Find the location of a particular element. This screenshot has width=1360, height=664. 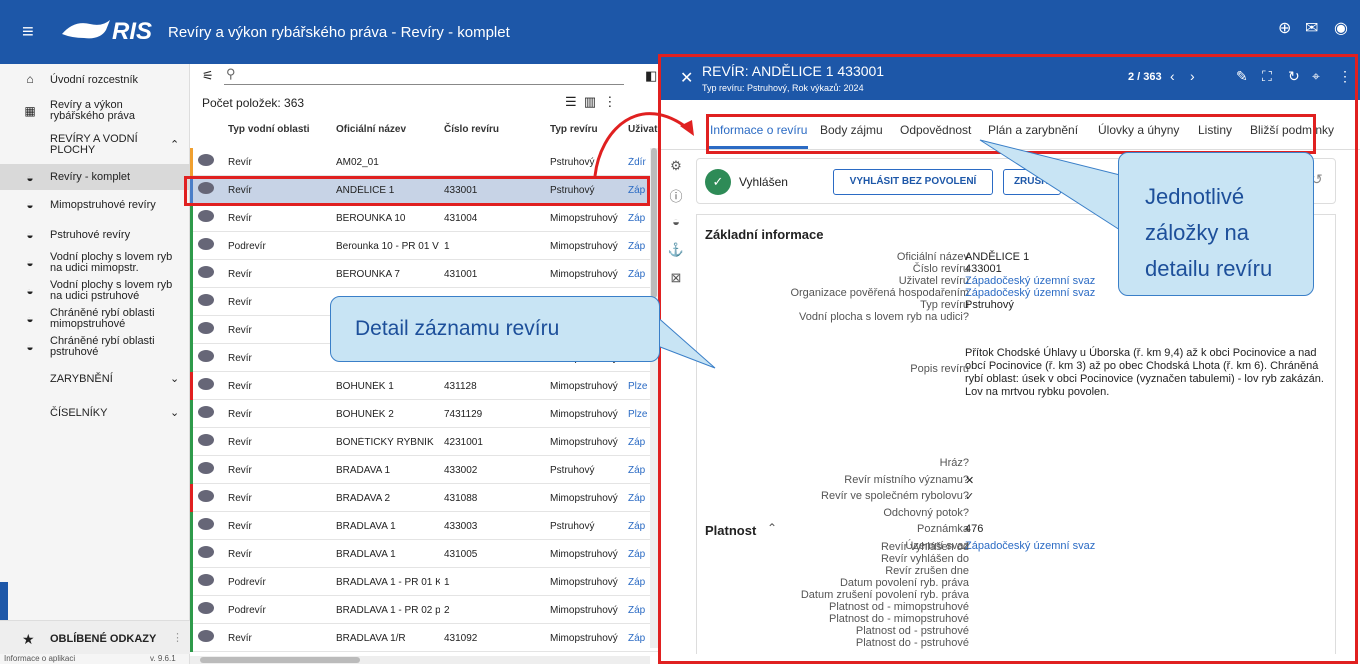

callout-tabs: Jednotlivé záložky na detailu revíru is located at coordinates (1216, 224).